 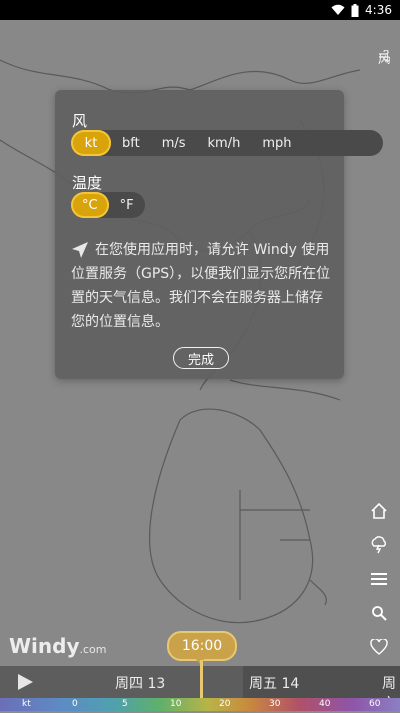 I want to click on timeline-cursor, so click(x=201, y=679).